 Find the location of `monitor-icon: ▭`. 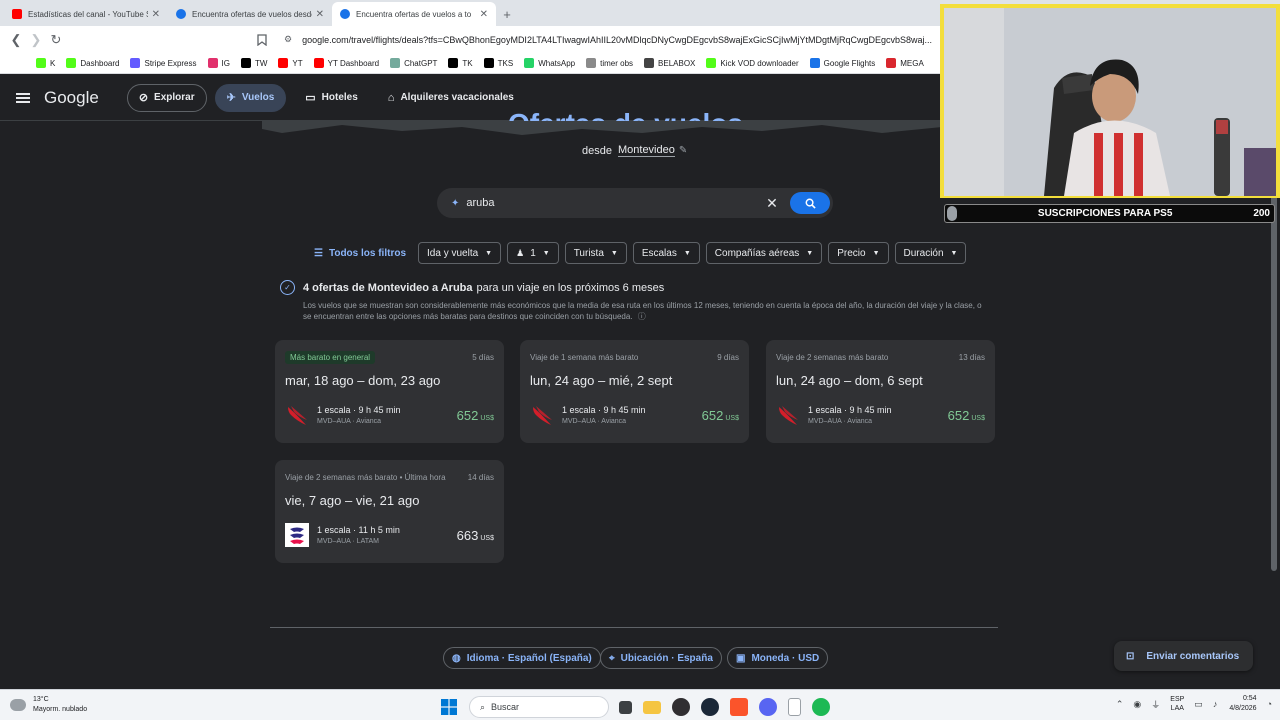

monitor-icon: ▭ is located at coordinates (1198, 704).